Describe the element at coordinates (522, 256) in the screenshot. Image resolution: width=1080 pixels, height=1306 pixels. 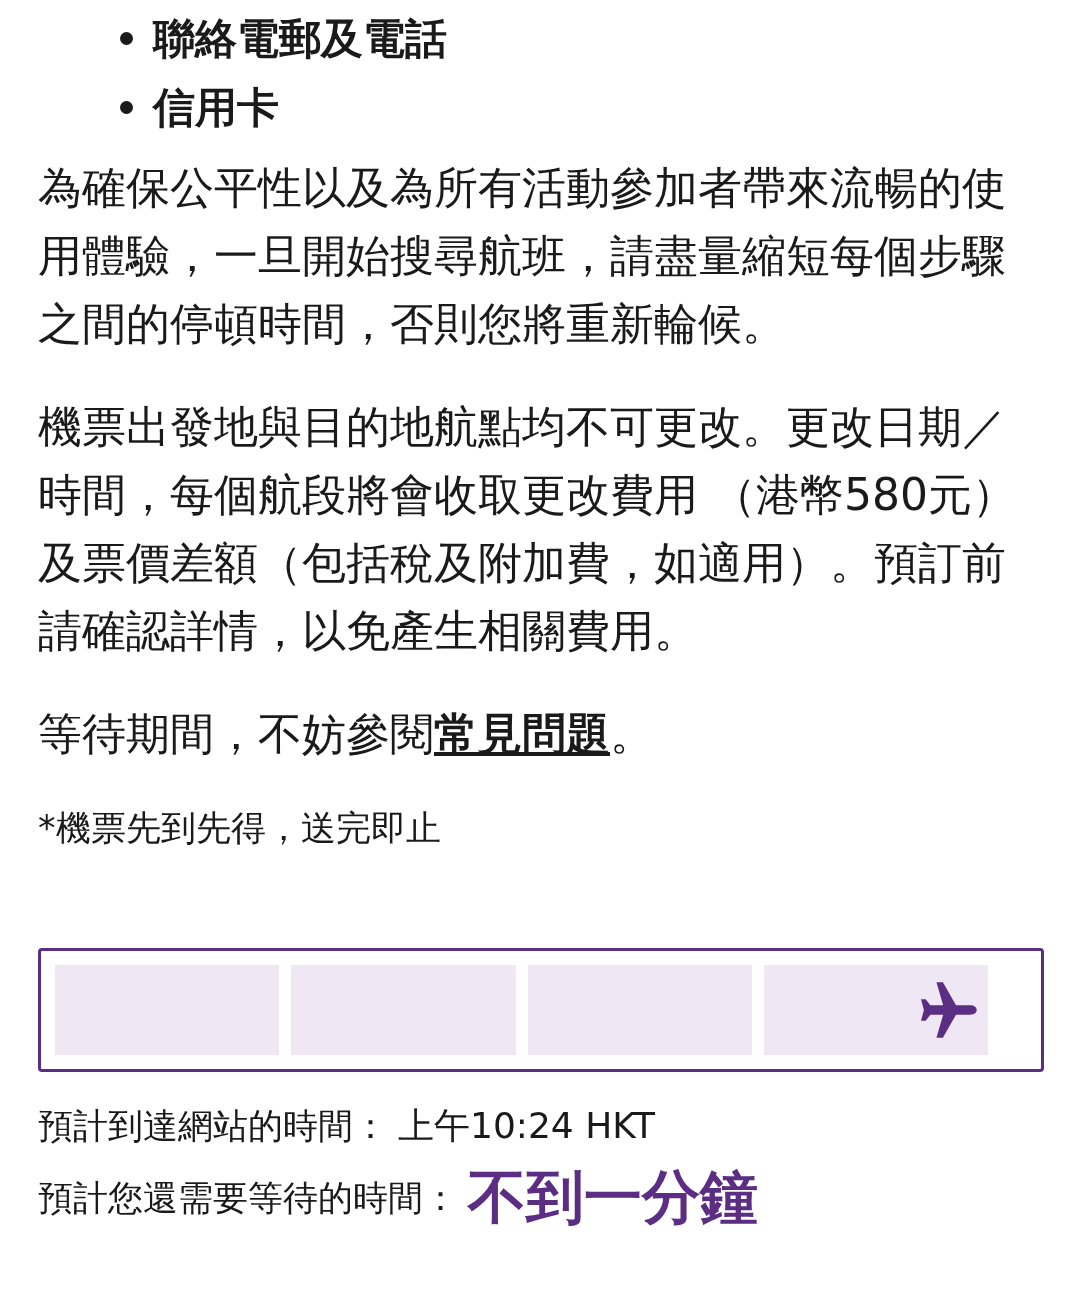
I see `info-paragraph: 為確保公平性以及為所有活動參加者帶來流暢的使用體驗，一旦開始搜尋航班，請盡量縮短每個步驟之間的停頓時間，否則您將重新輪候。` at that location.